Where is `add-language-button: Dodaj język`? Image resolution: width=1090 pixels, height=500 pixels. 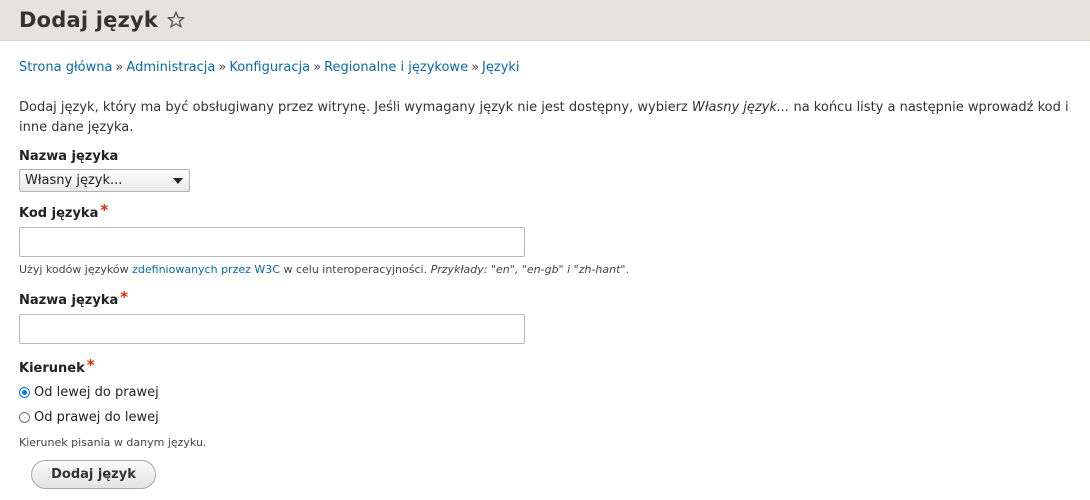 add-language-button: Dodaj język is located at coordinates (93, 474).